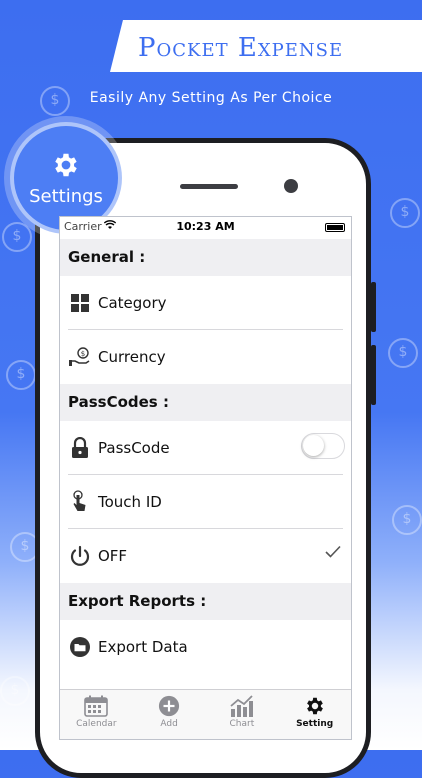 Image resolution: width=422 pixels, height=778 pixels. What do you see at coordinates (80, 647) in the screenshot?
I see `folder-icon` at bounding box center [80, 647].